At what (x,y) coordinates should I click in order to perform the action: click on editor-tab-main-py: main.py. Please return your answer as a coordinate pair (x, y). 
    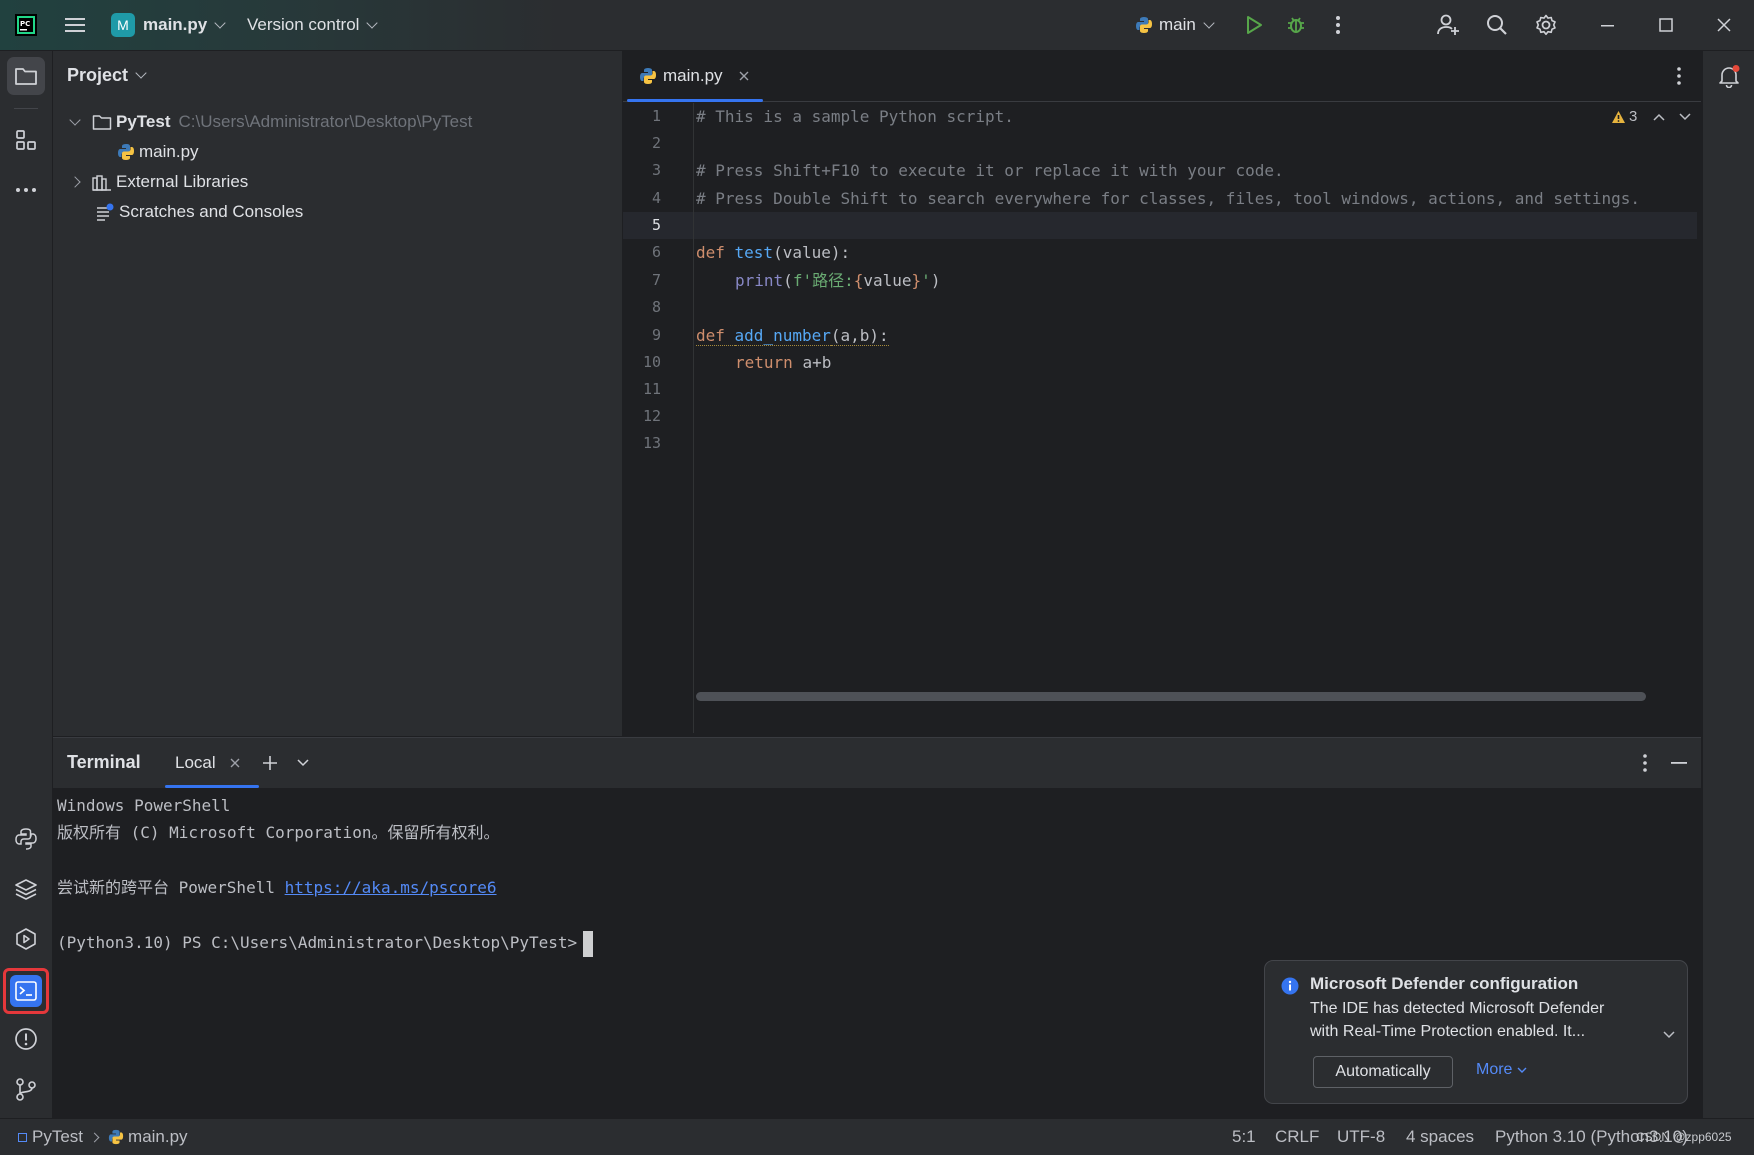
    Looking at the image, I should click on (693, 76).